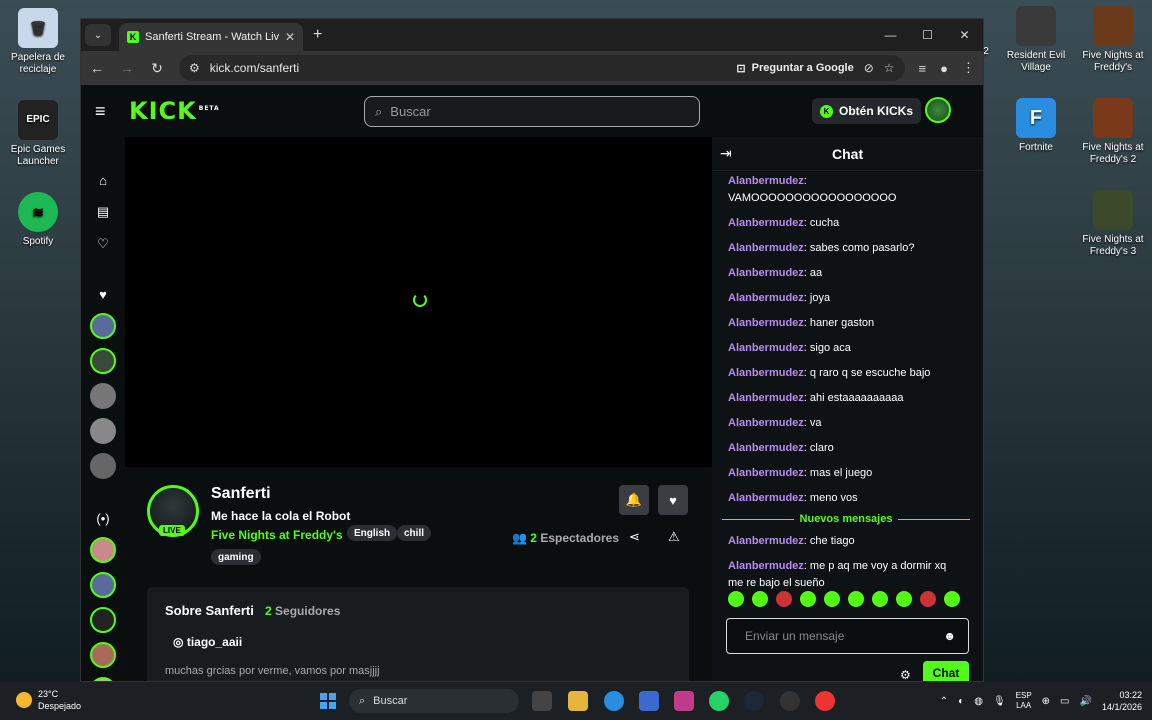 This screenshot has height=720, width=1152. What do you see at coordinates (968, 68) in the screenshot?
I see `menu-kebab-icon: ⋮` at bounding box center [968, 68].